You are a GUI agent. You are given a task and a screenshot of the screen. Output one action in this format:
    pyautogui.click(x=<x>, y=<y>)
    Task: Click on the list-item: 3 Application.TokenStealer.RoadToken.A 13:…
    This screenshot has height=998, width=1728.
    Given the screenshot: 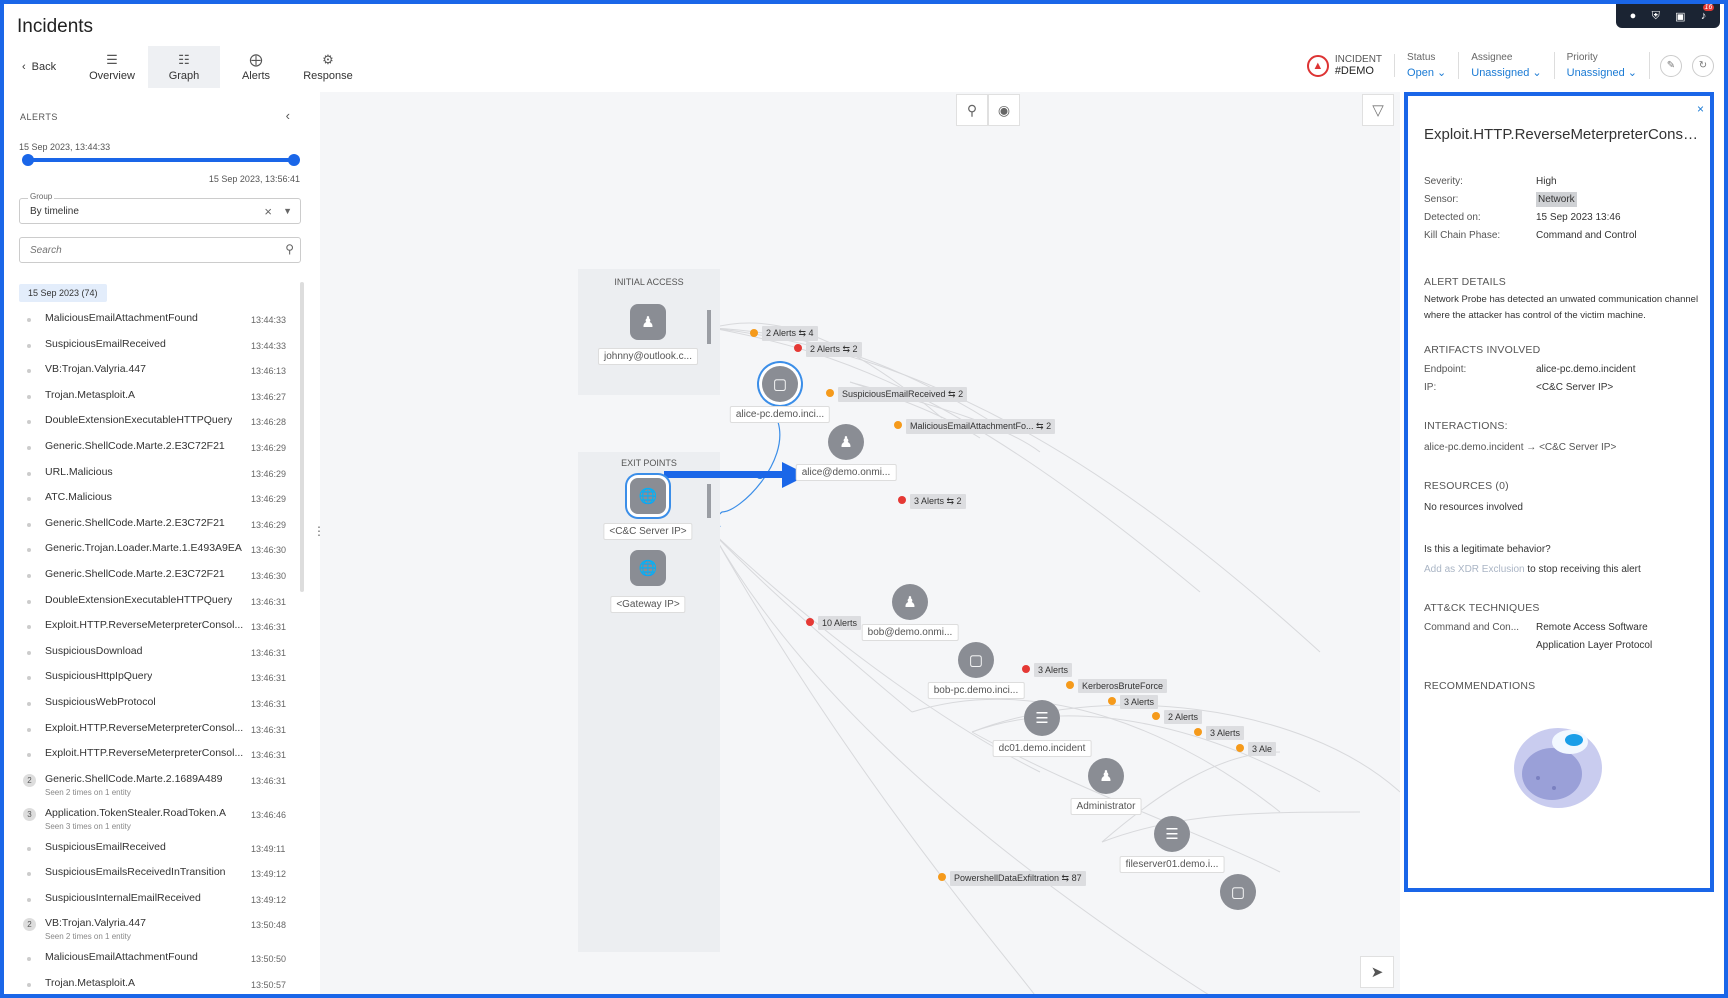 What is the action you would take?
    pyautogui.click(x=152, y=822)
    